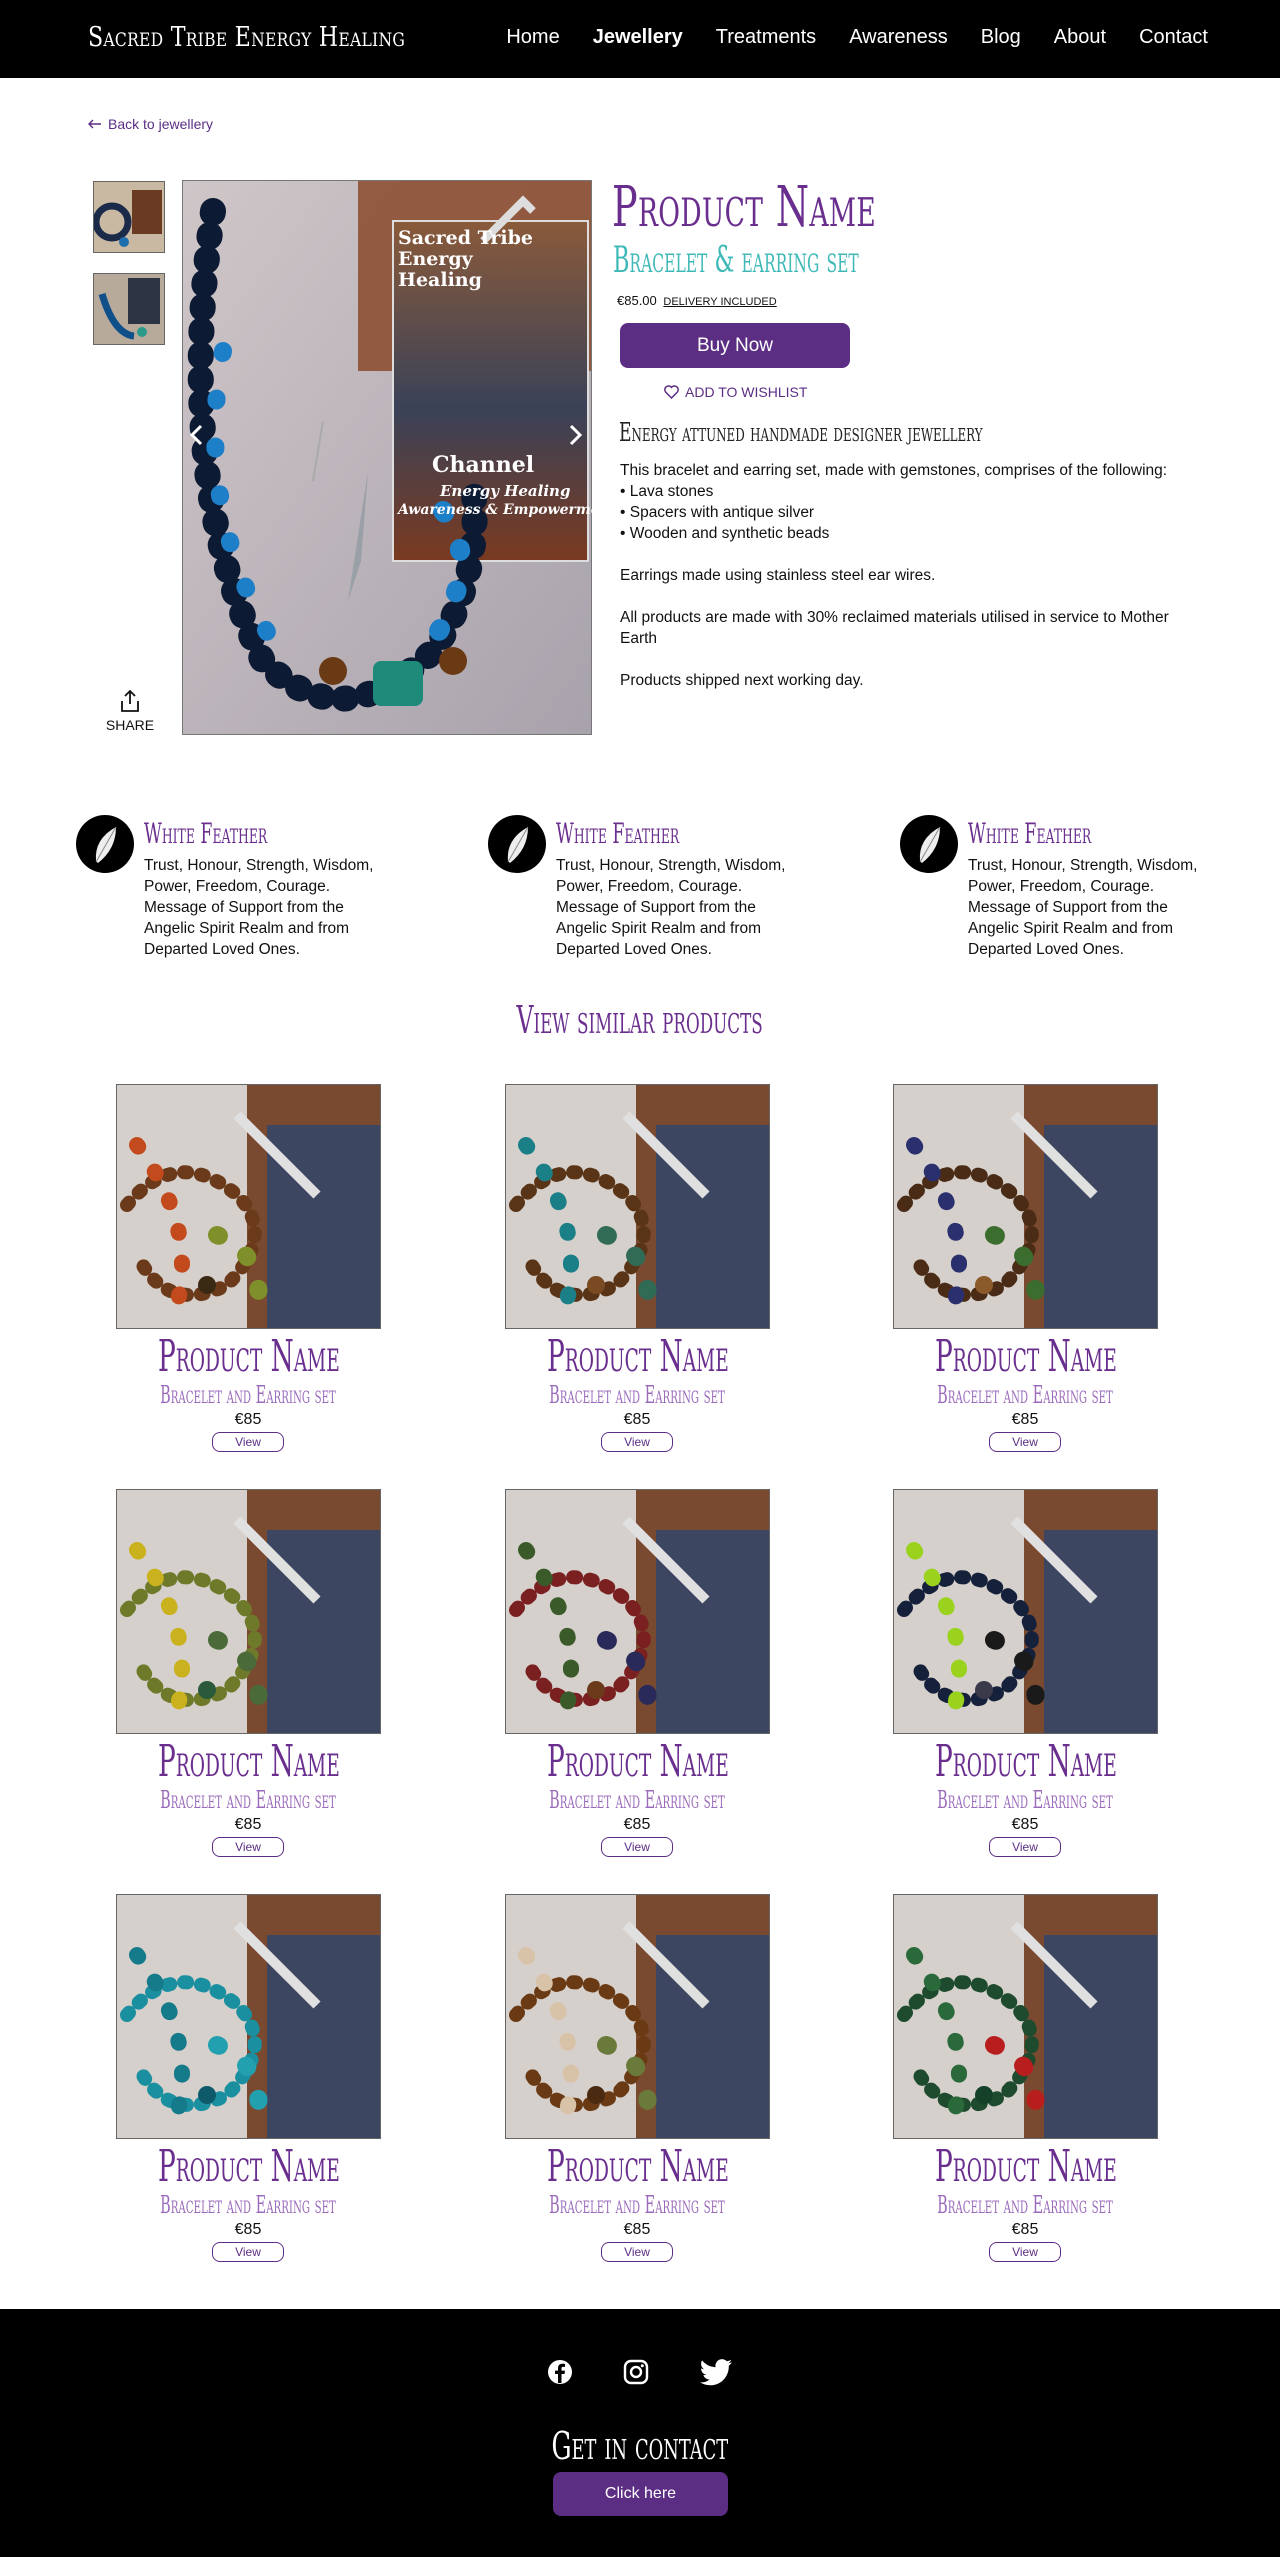 This screenshot has height=2557, width=1280. Describe the element at coordinates (1080, 37) in the screenshot. I see `nav-about: About` at that location.